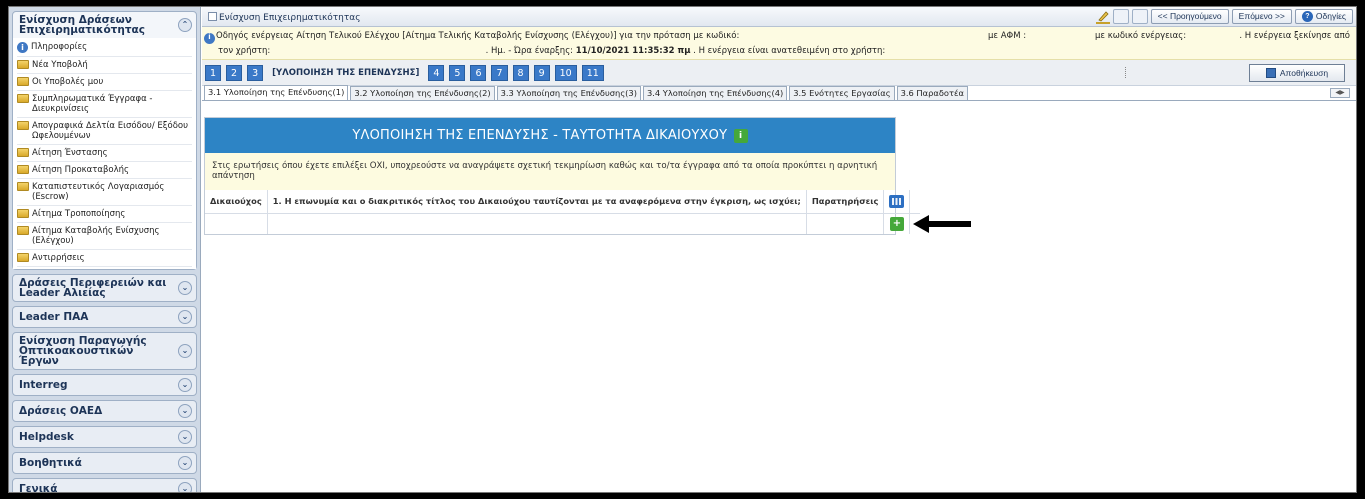  I want to click on sidebar-group: Δράσεις Περιφερειών και Leader Αλιείας ⌄, so click(104, 288).